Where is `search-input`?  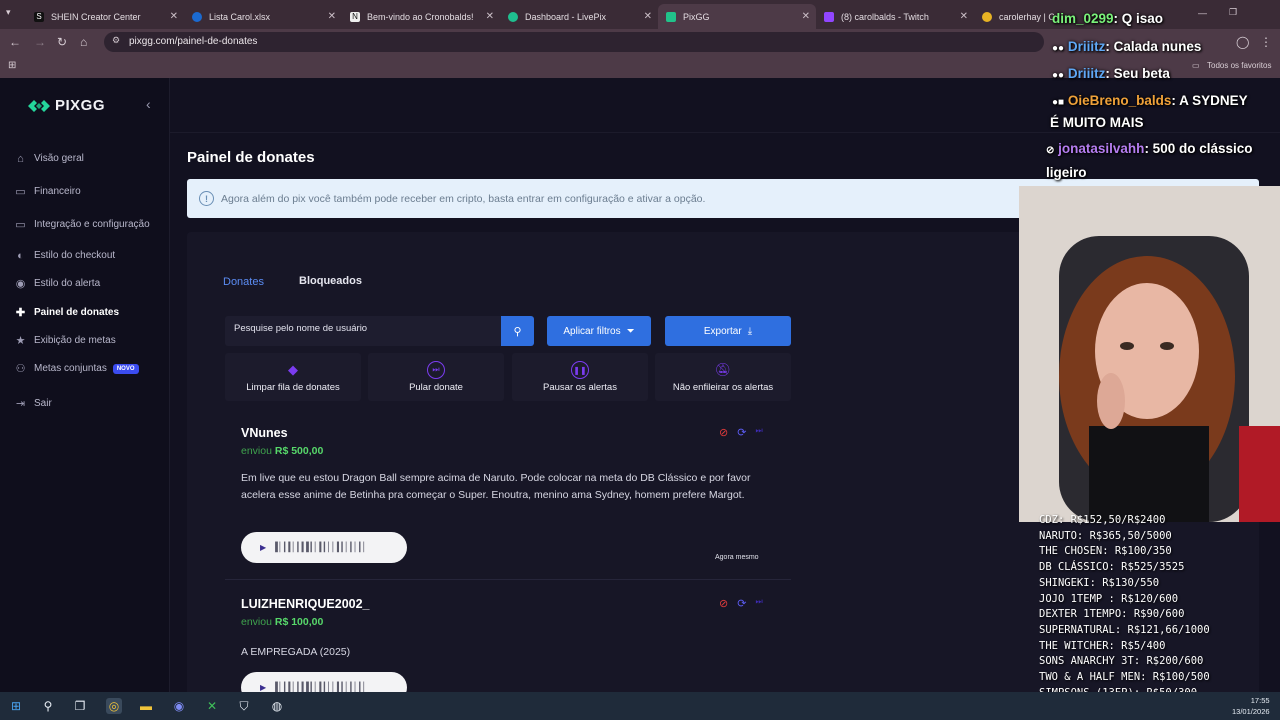
search-input is located at coordinates (364, 328).